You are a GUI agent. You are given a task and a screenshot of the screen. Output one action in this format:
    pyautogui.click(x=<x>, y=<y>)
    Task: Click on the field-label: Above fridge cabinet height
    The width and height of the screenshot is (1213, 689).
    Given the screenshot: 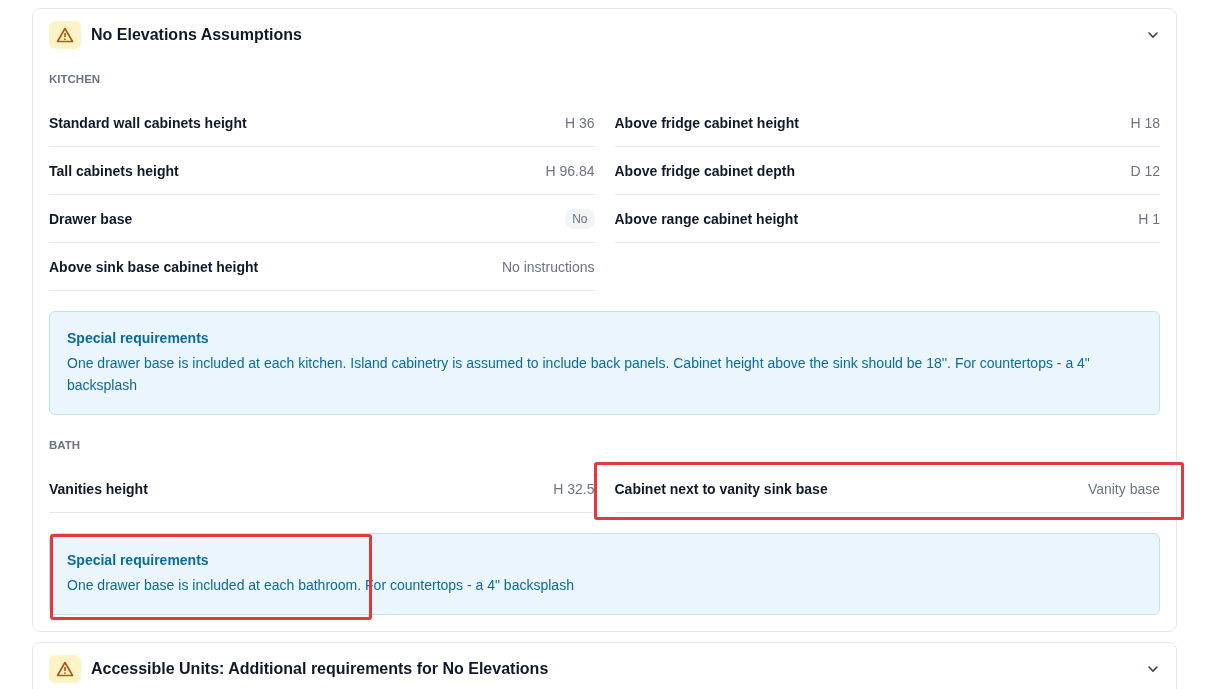 What is the action you would take?
    pyautogui.click(x=706, y=122)
    